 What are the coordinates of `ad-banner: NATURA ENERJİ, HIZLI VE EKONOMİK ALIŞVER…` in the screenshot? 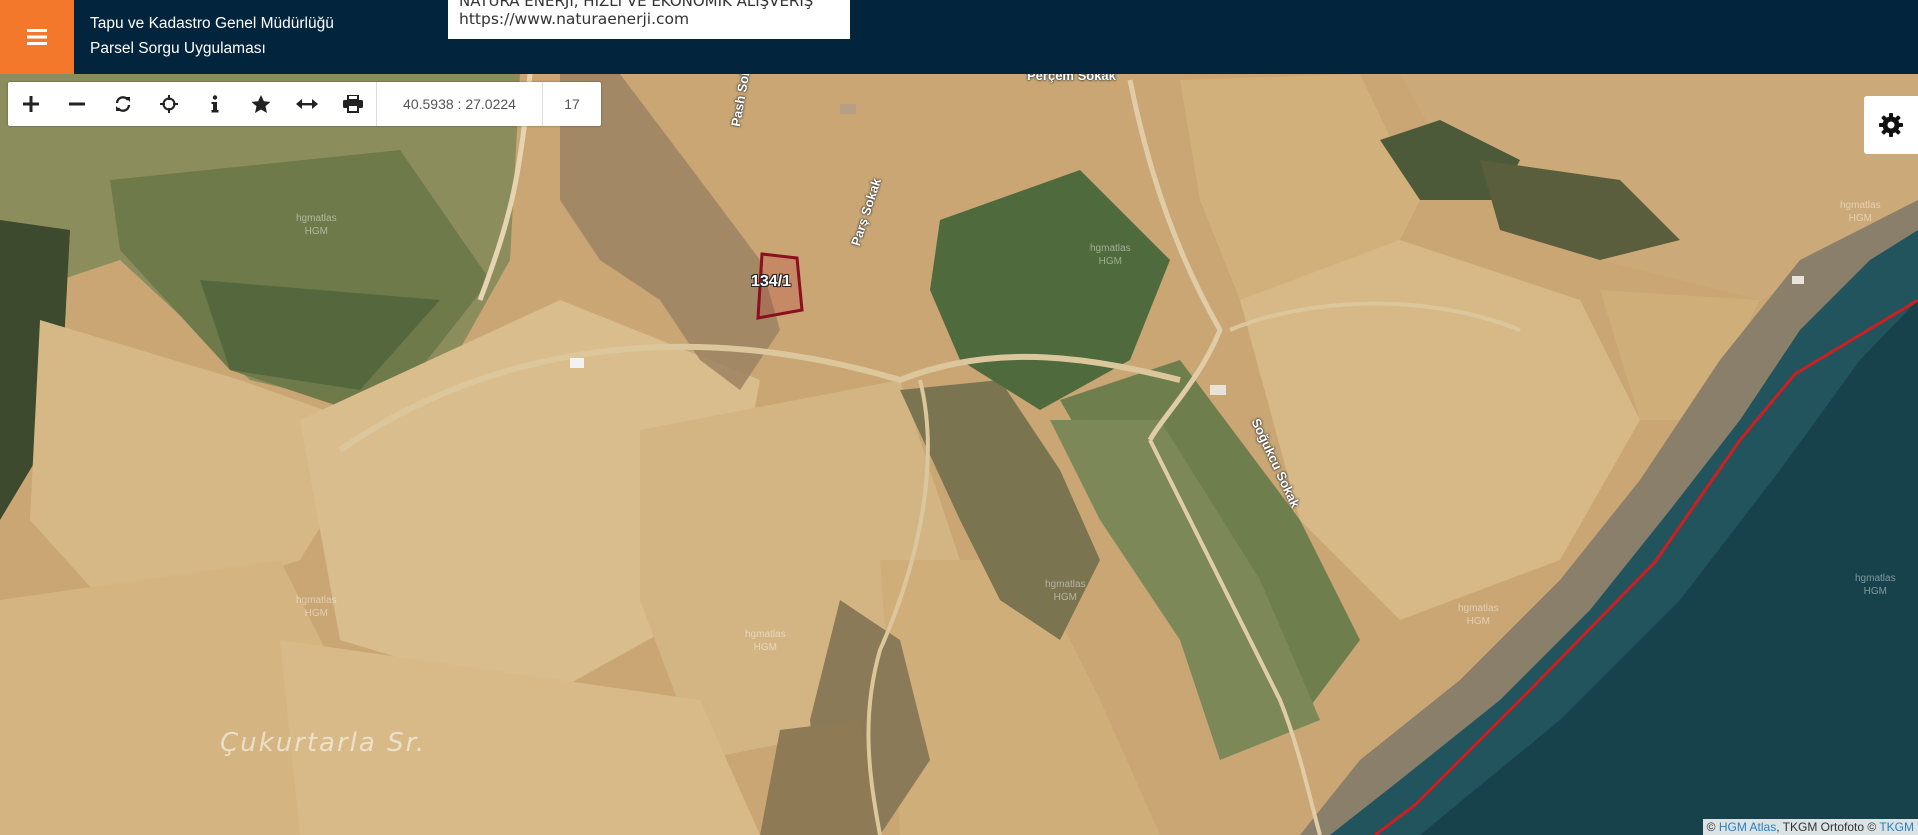 It's located at (649, 19).